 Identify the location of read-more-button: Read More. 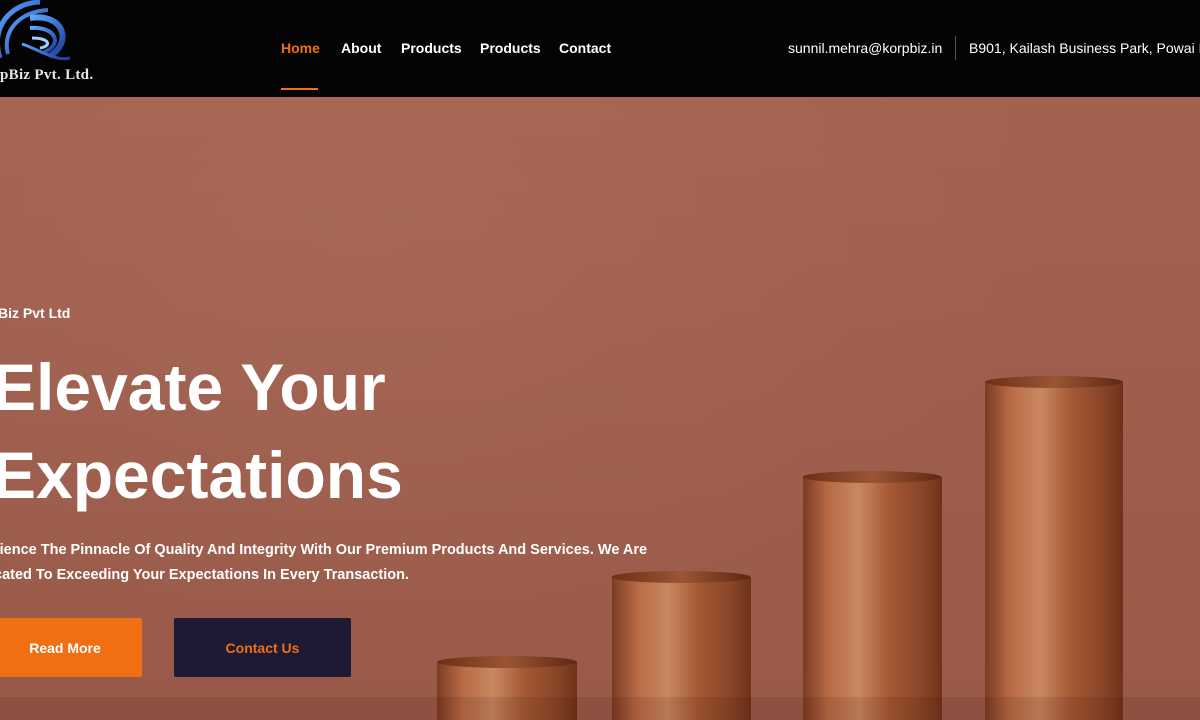
(71, 647).